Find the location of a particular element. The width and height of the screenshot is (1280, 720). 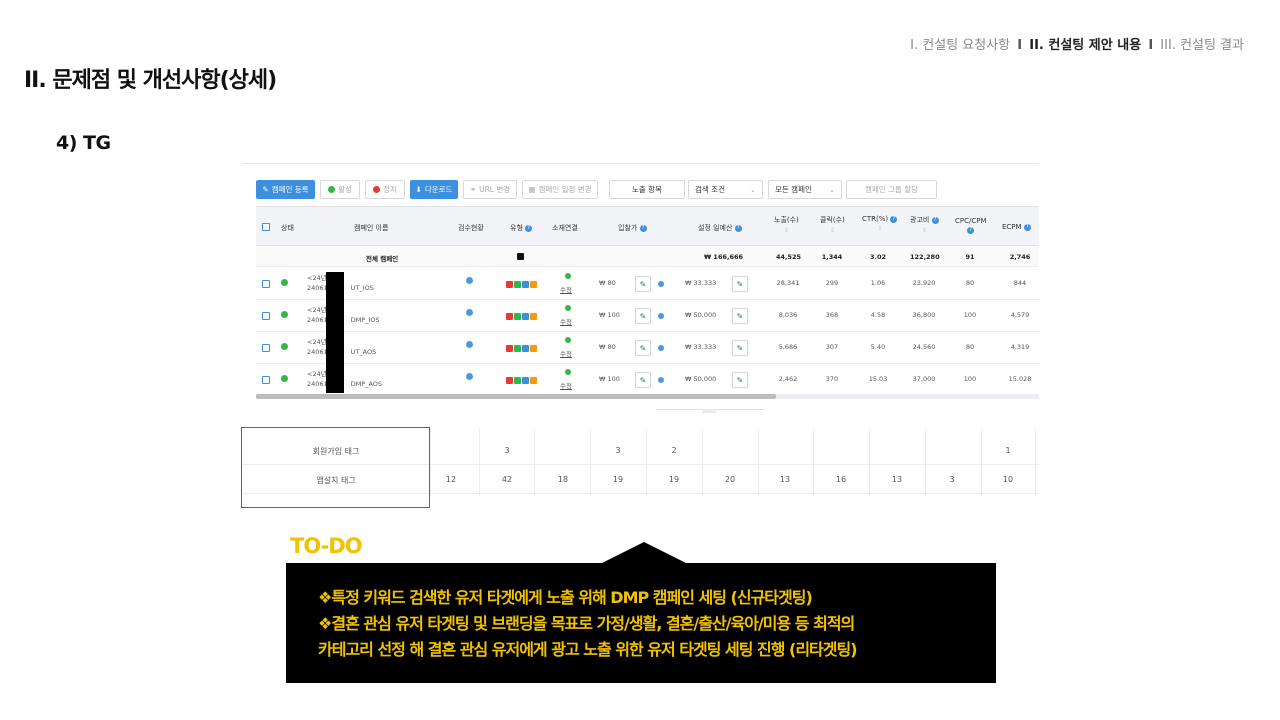

activate-button: 활성 is located at coordinates (340, 189).